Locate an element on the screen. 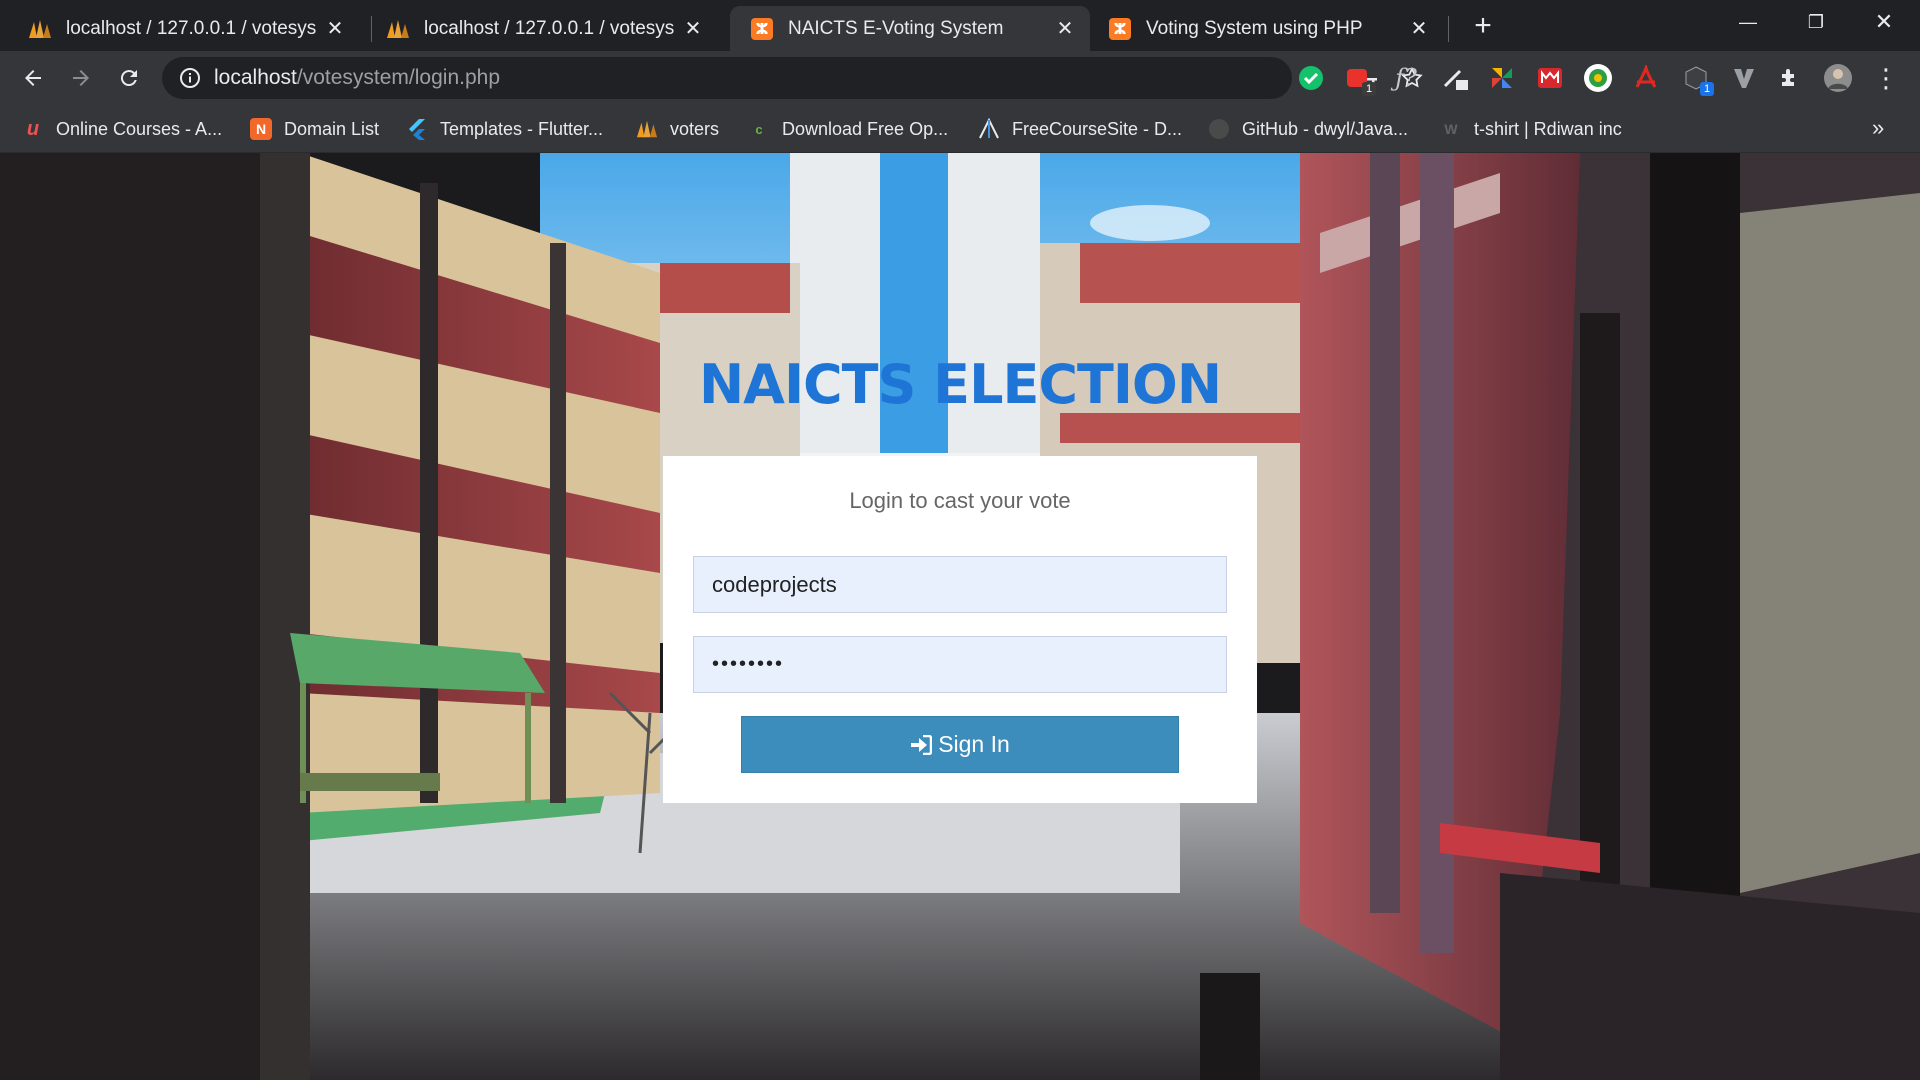  chevron-double-right-icon: » is located at coordinates (1878, 128).